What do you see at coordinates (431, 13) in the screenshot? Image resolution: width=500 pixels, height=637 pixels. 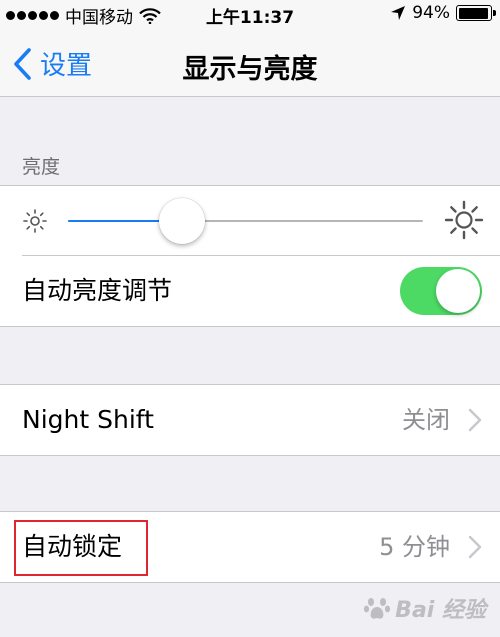 I see `battery-percentage: 94%` at bounding box center [431, 13].